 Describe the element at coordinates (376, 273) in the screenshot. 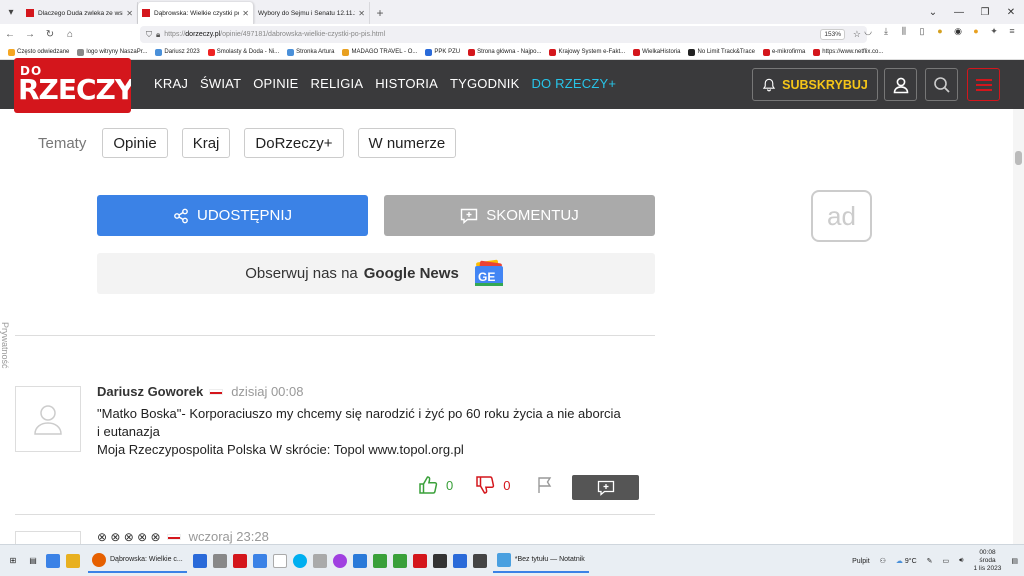

I see `google-news-follow: Obserwuj nas na Google News GE` at that location.